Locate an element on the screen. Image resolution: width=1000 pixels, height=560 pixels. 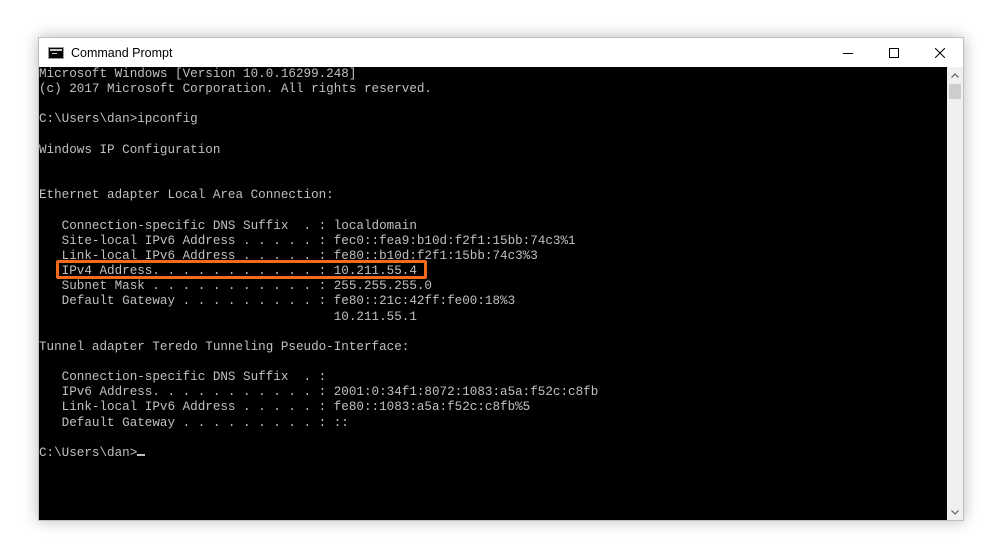
ipv4-highlight-box is located at coordinates (241, 269).